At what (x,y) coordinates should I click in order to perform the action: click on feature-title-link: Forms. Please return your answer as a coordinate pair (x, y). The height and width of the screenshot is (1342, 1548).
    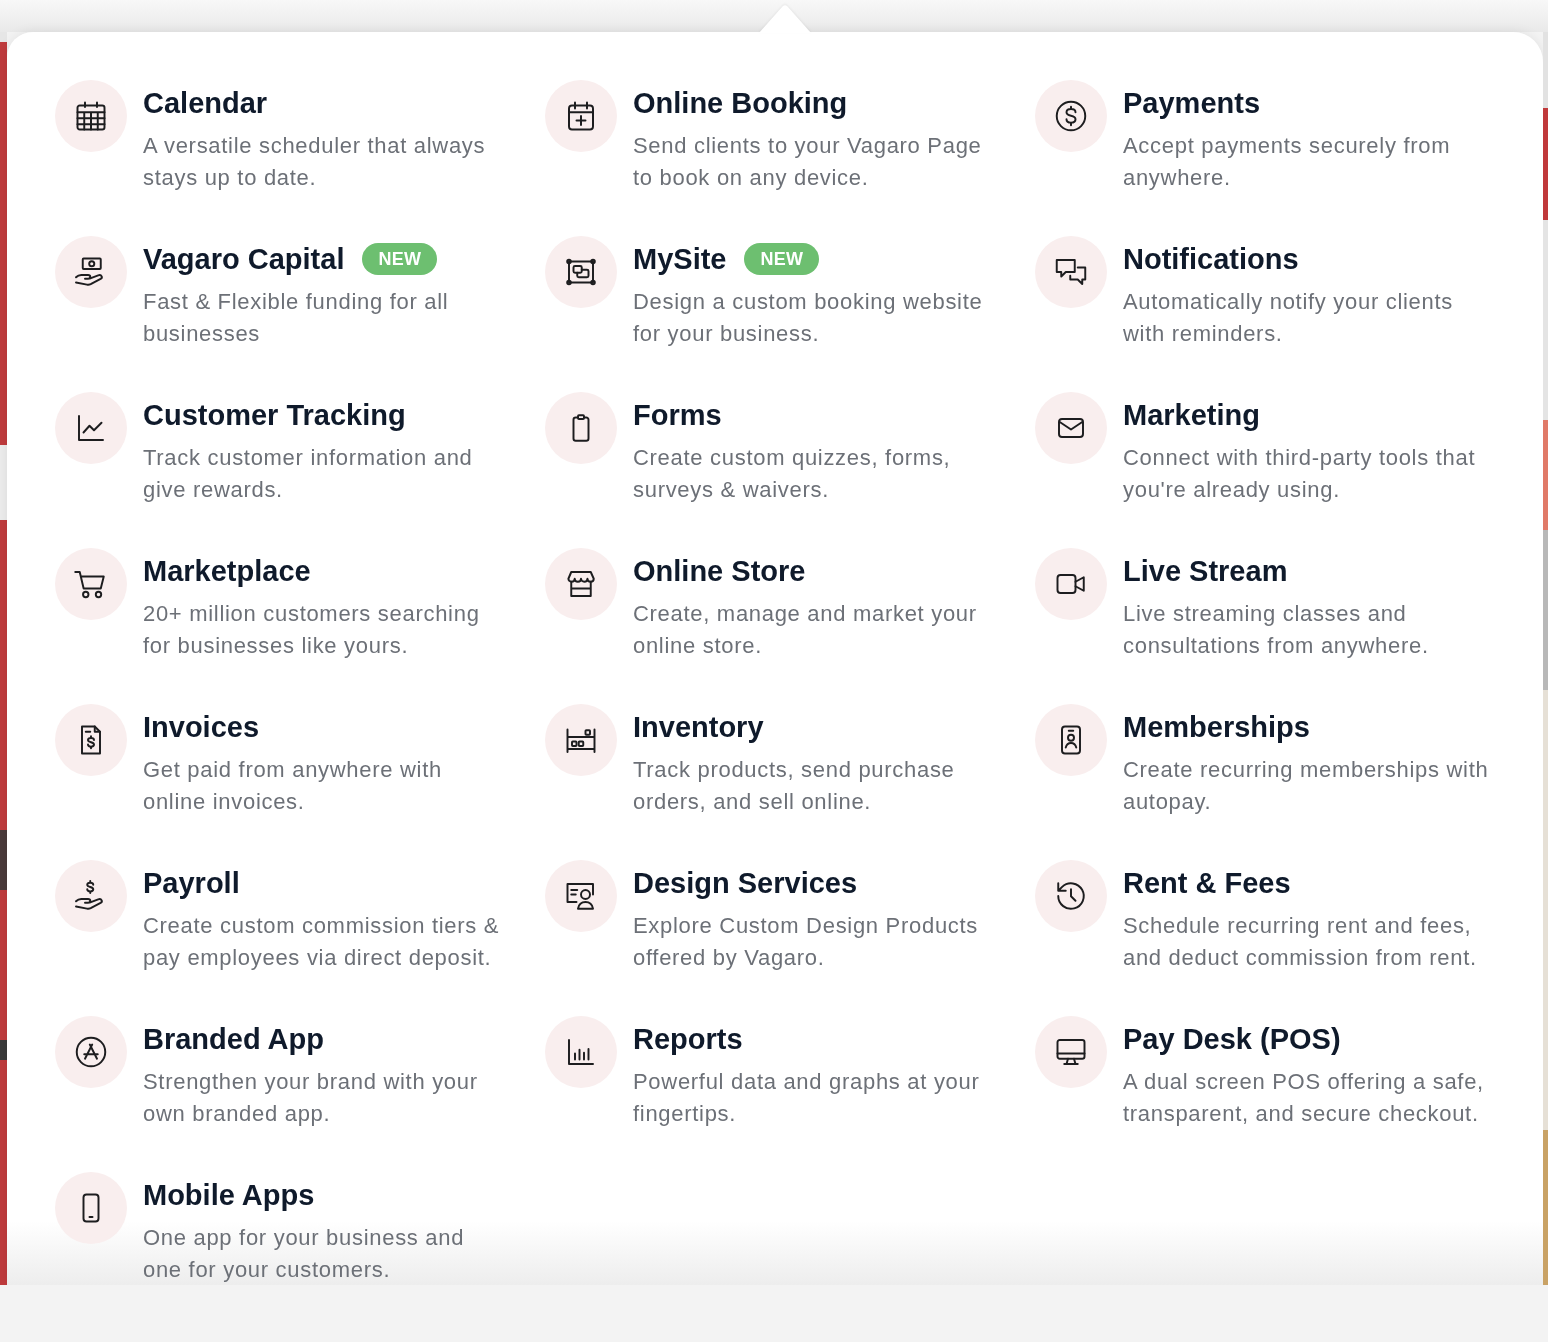
    Looking at the image, I should click on (677, 415).